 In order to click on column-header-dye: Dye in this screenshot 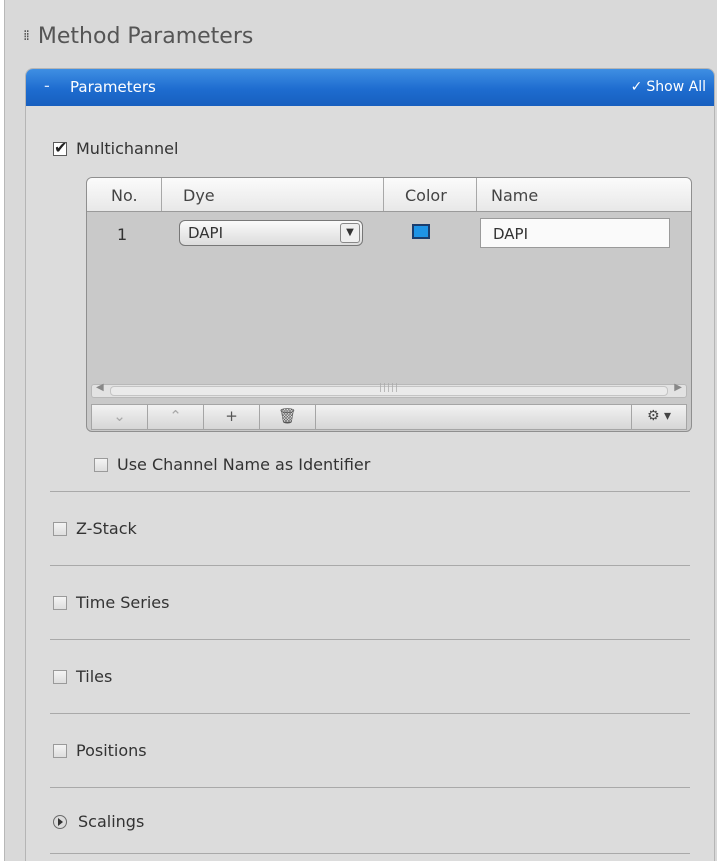, I will do `click(199, 195)`.